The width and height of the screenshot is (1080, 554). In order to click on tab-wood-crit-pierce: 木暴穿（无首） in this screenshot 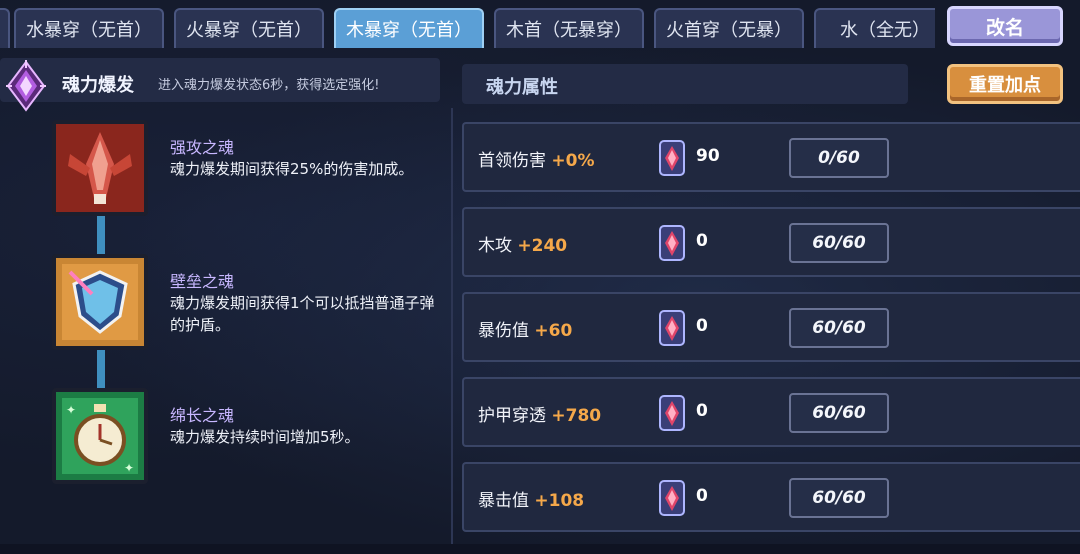, I will do `click(409, 28)`.